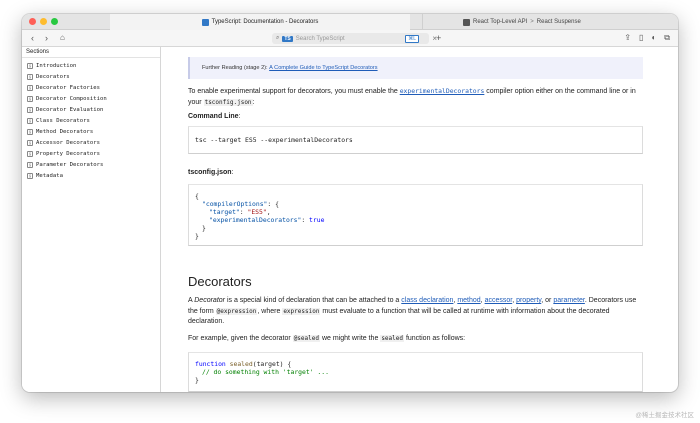 The height and width of the screenshot is (423, 700). I want to click on sidebar-item-decorator-evaluation: § Decorator Evaluation, so click(91, 109).